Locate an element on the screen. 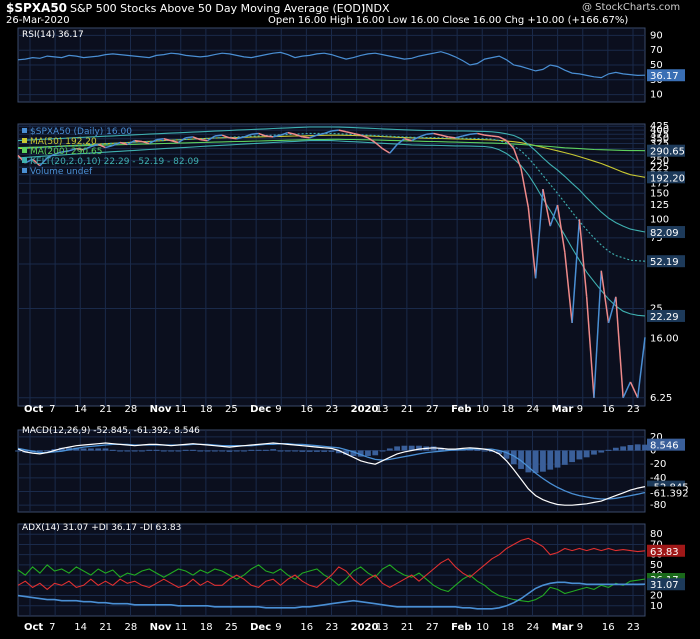 The image size is (700, 639). price-tick-label: 6.25 is located at coordinates (661, 398).